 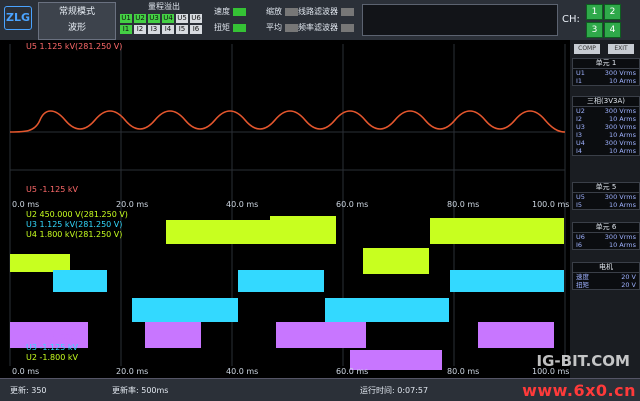 I want to click on u5-value: 300 Vrms, so click(x=620, y=197).